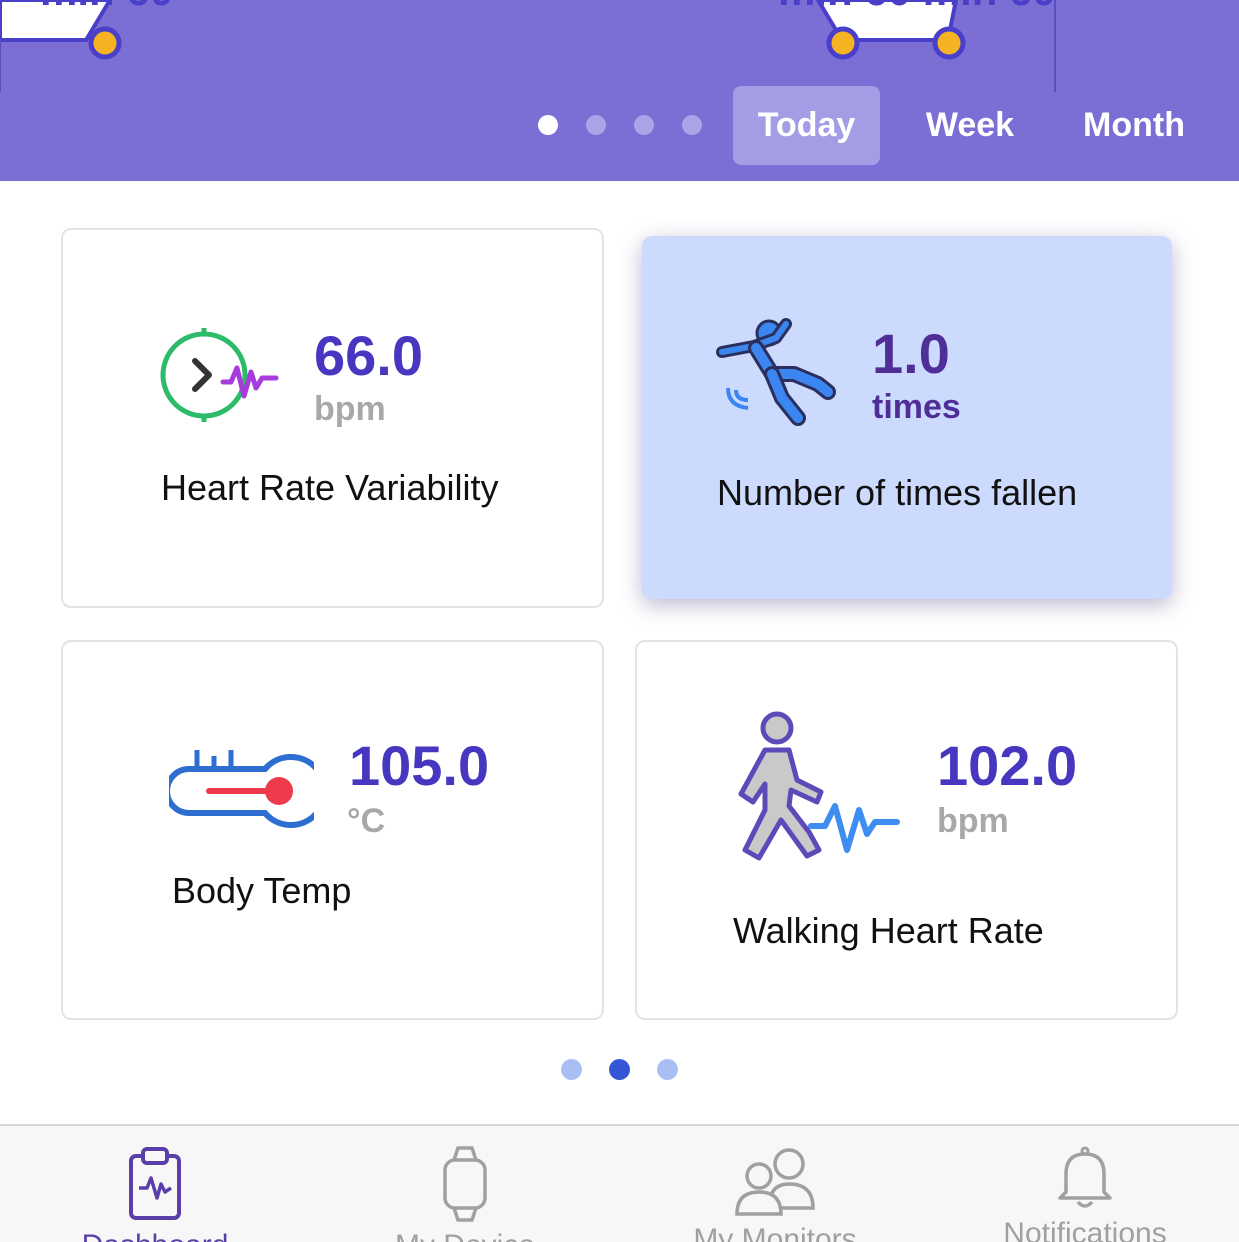 Image resolution: width=1239 pixels, height=1242 pixels. I want to click on nav-dashboard: Dashboard, so click(155, 1184).